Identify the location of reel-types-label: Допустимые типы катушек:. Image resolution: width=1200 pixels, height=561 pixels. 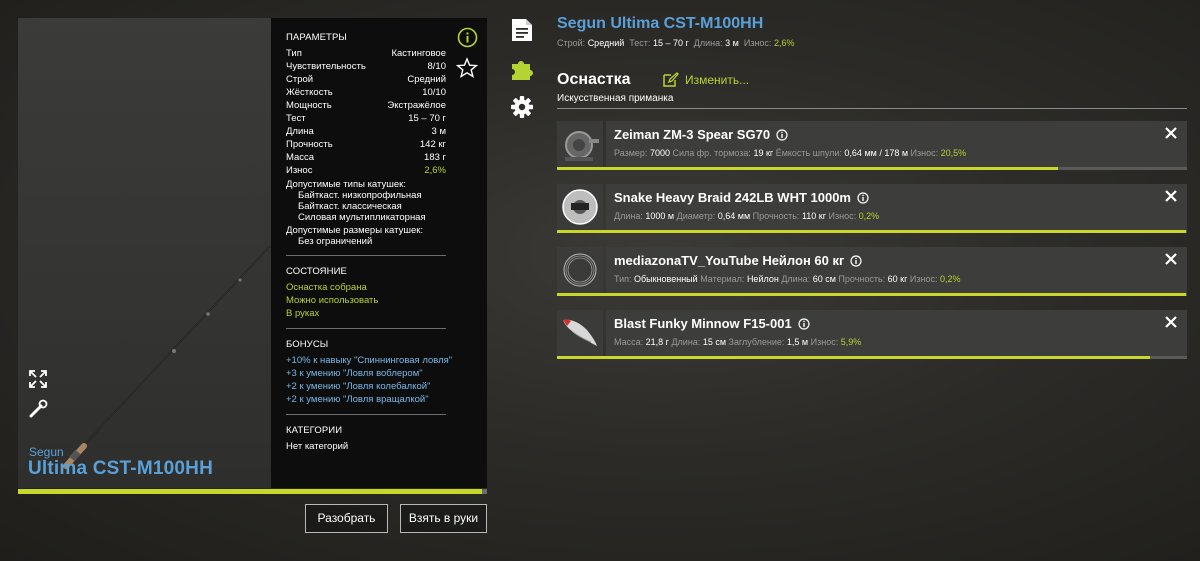
(346, 184).